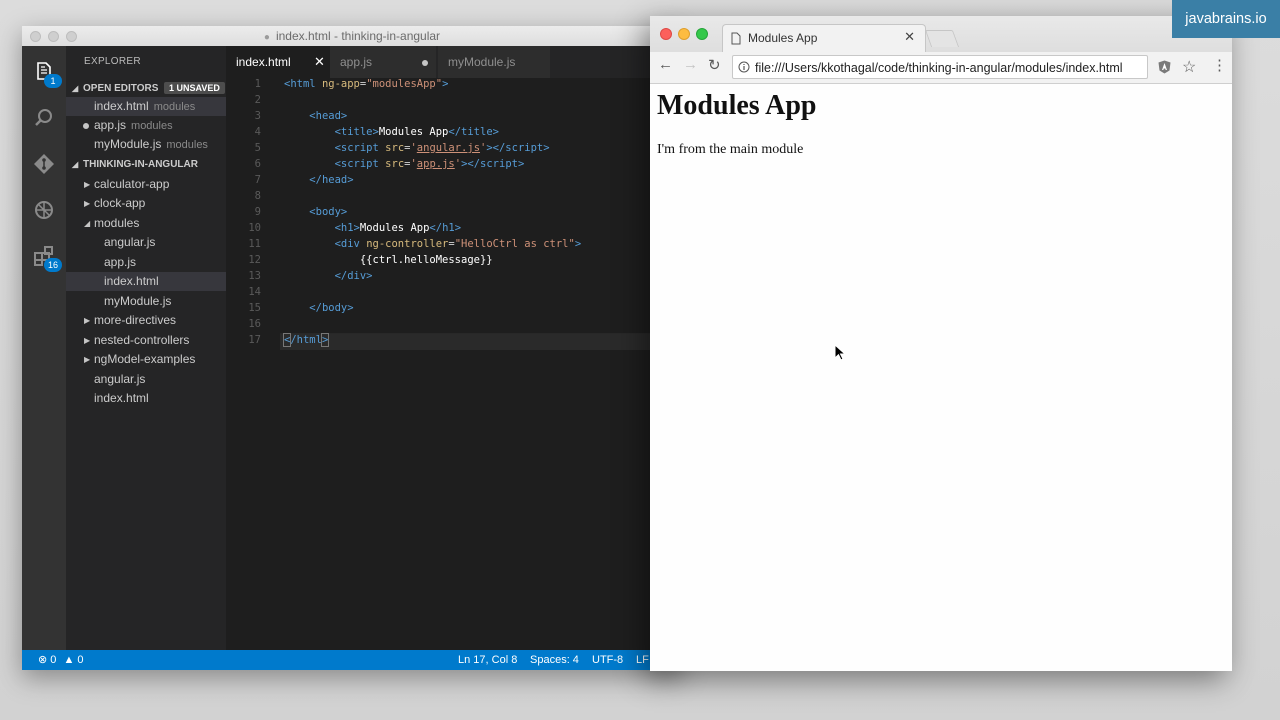  What do you see at coordinates (61, 660) in the screenshot?
I see `problems-indicator: ⊗ 0 ▲ 0` at bounding box center [61, 660].